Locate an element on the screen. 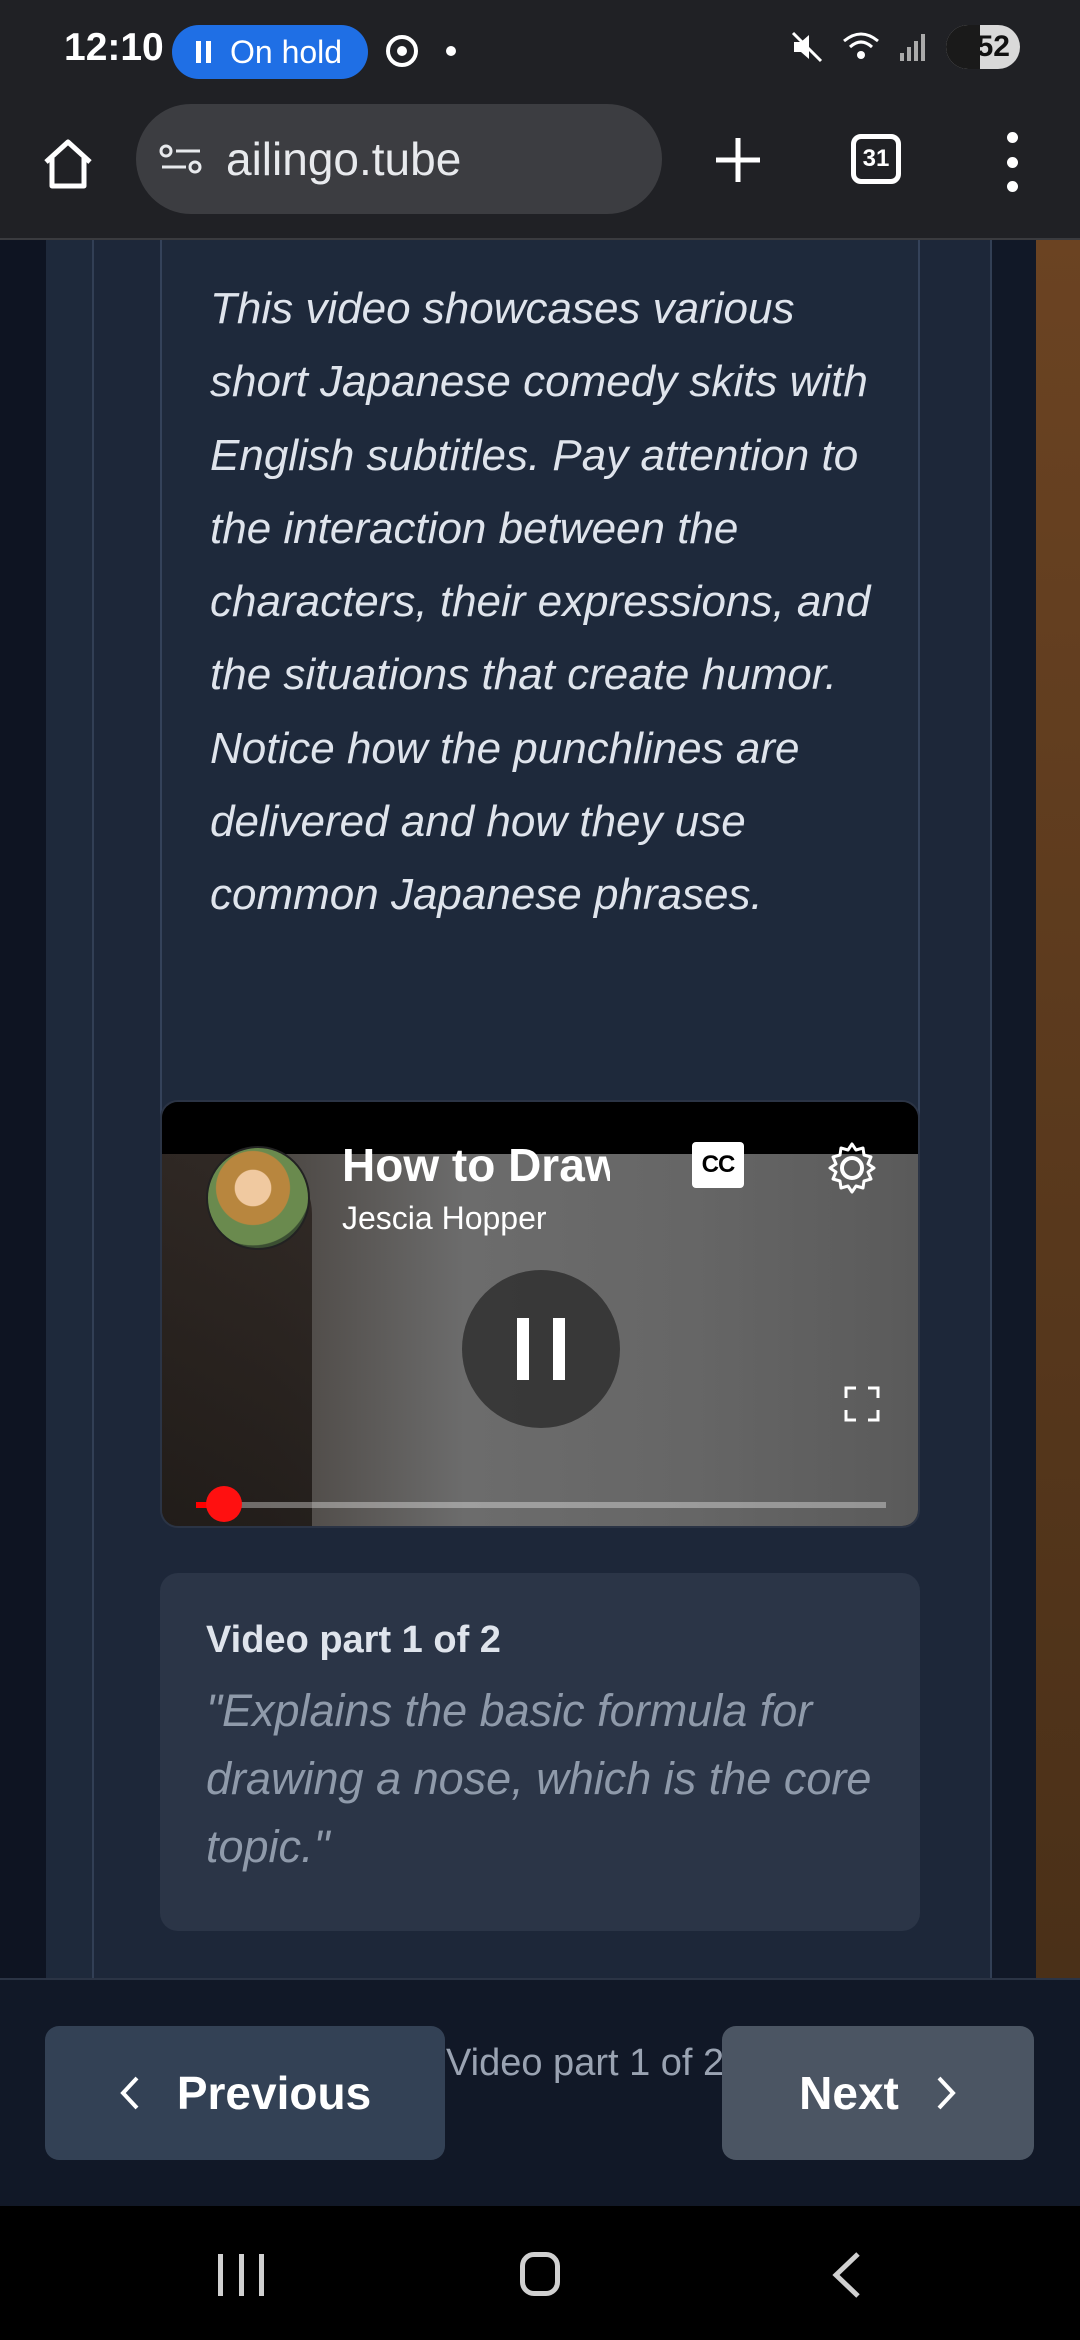 Image resolution: width=1080 pixels, height=2340 pixels. part-status: Video part 1 of 2 is located at coordinates (585, 2063).